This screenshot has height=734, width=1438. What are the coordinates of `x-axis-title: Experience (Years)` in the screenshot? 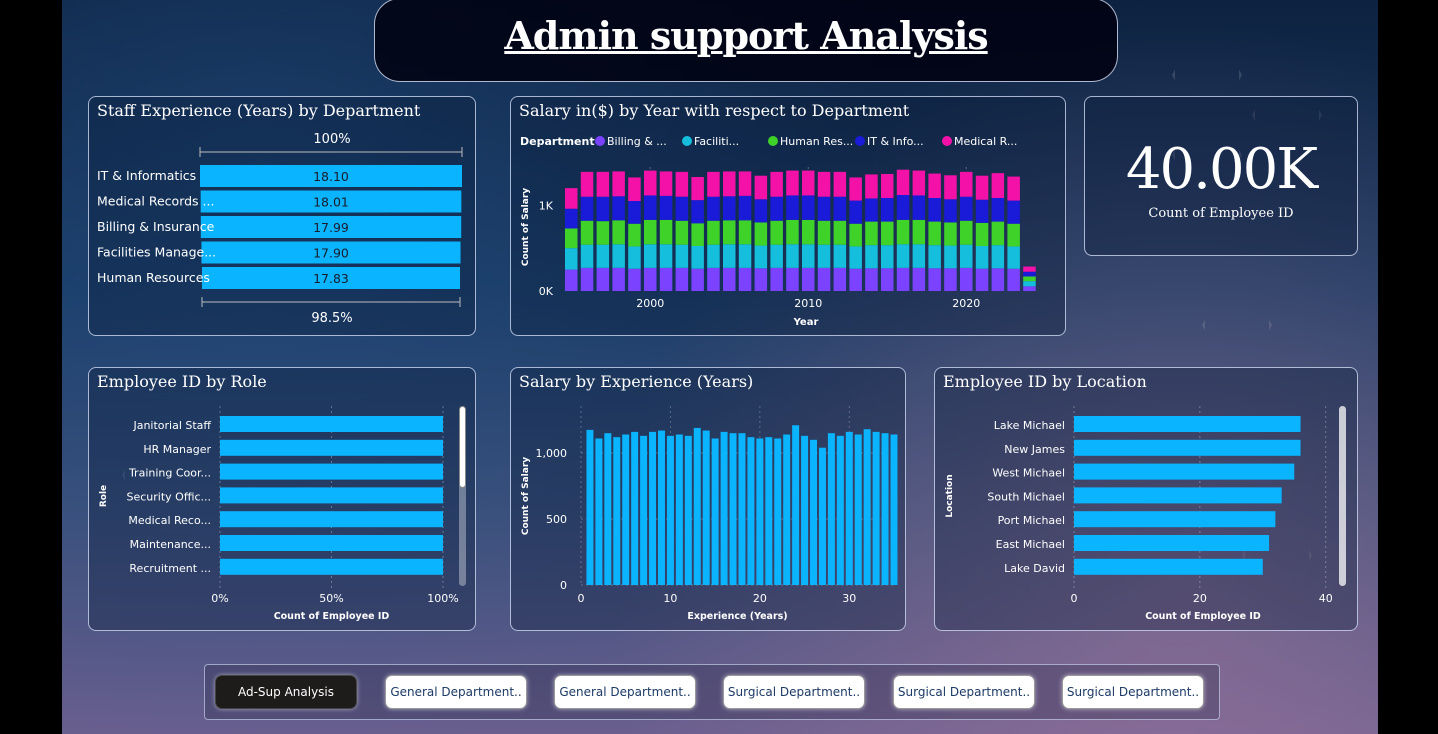 It's located at (737, 616).